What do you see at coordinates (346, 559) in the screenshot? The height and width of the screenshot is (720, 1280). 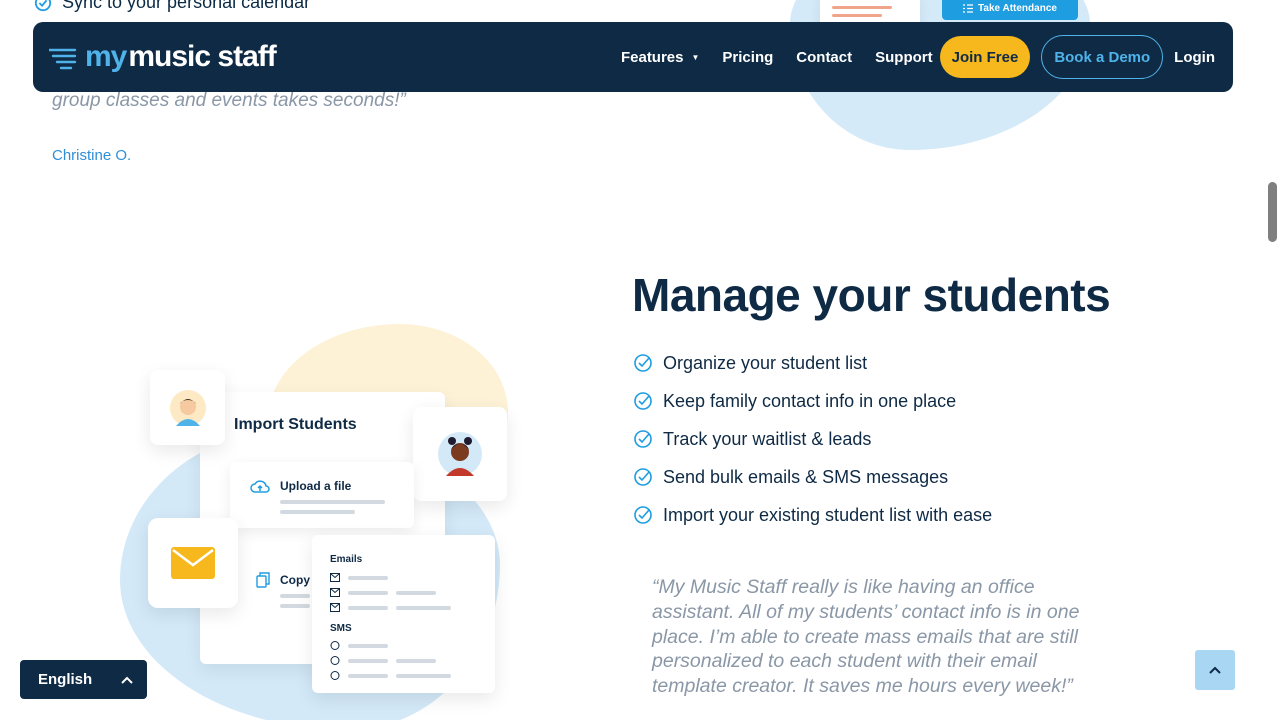 I see `emails-heading: Emails` at bounding box center [346, 559].